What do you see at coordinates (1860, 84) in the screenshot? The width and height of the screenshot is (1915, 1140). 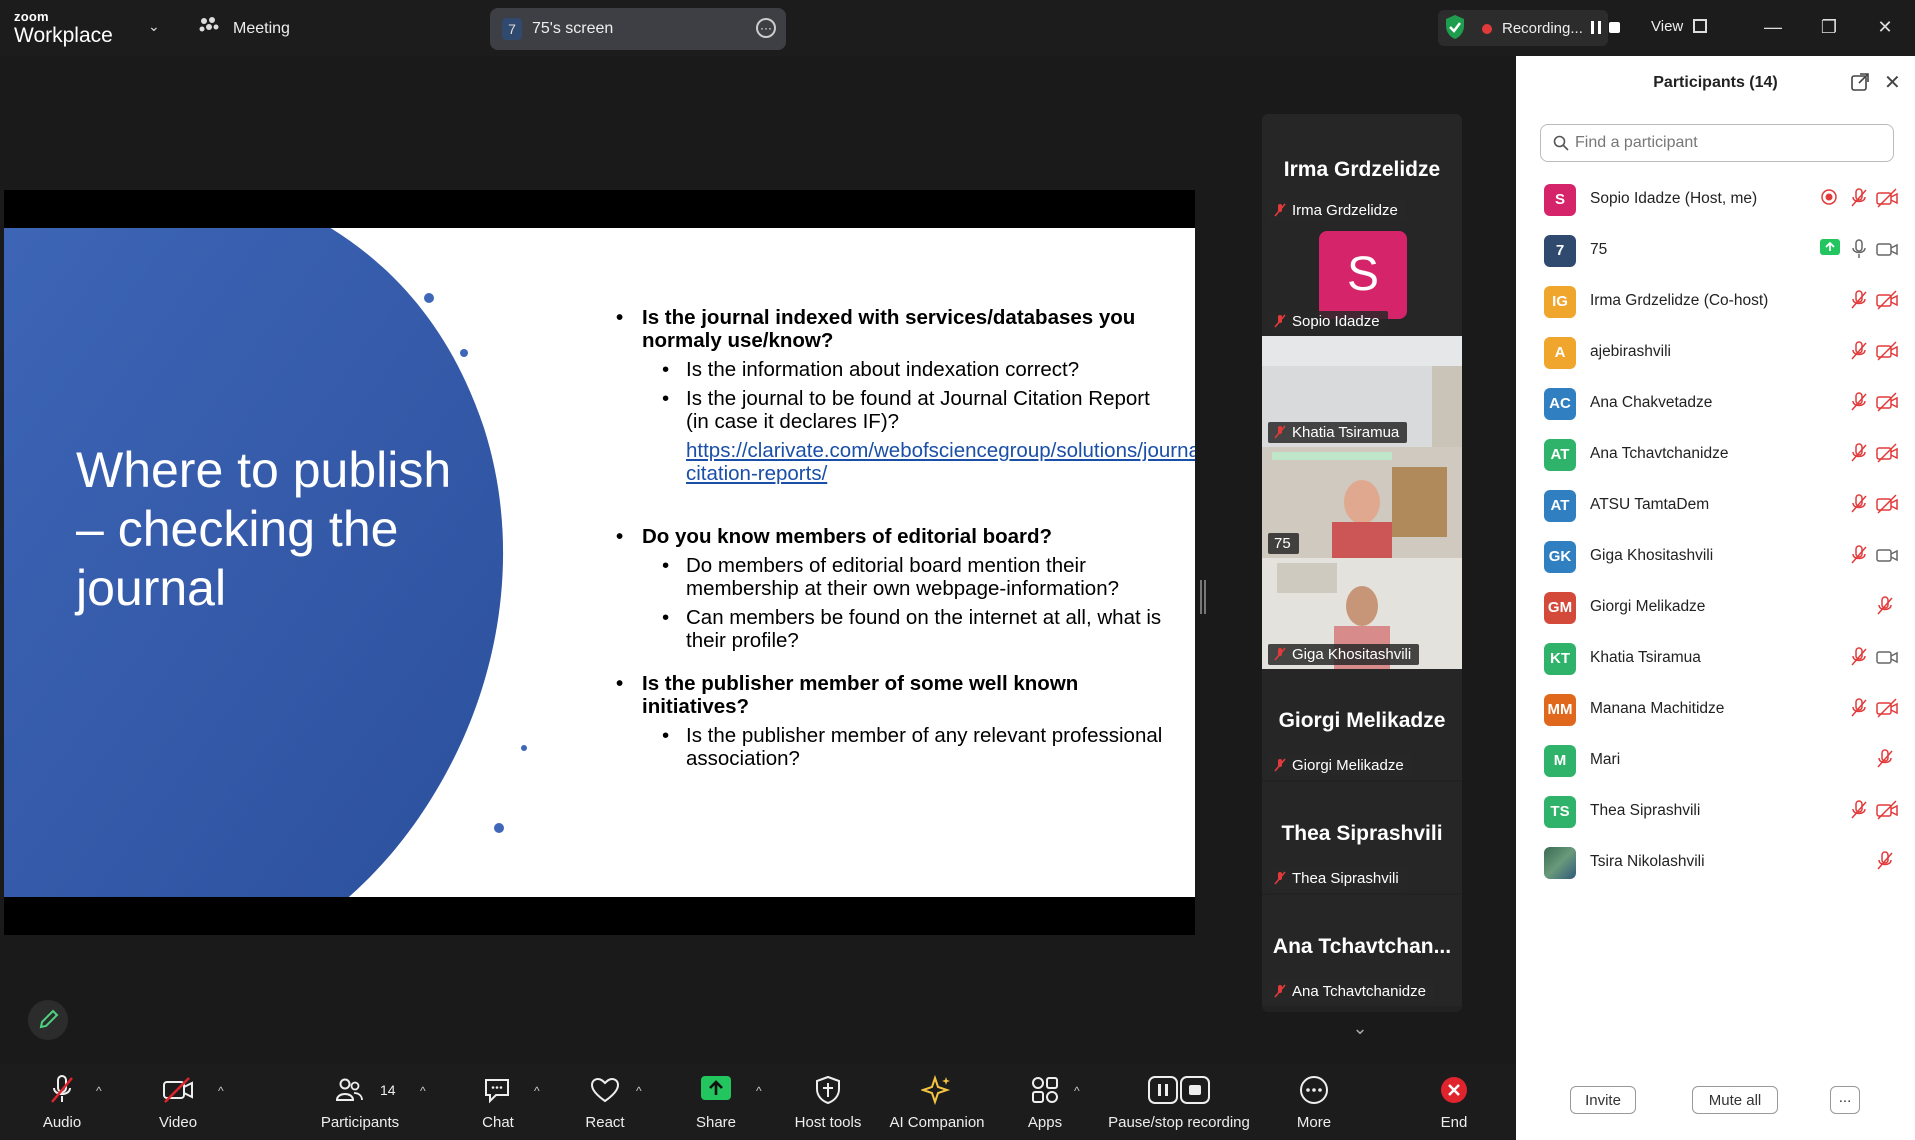 I see `popout-icon` at bounding box center [1860, 84].